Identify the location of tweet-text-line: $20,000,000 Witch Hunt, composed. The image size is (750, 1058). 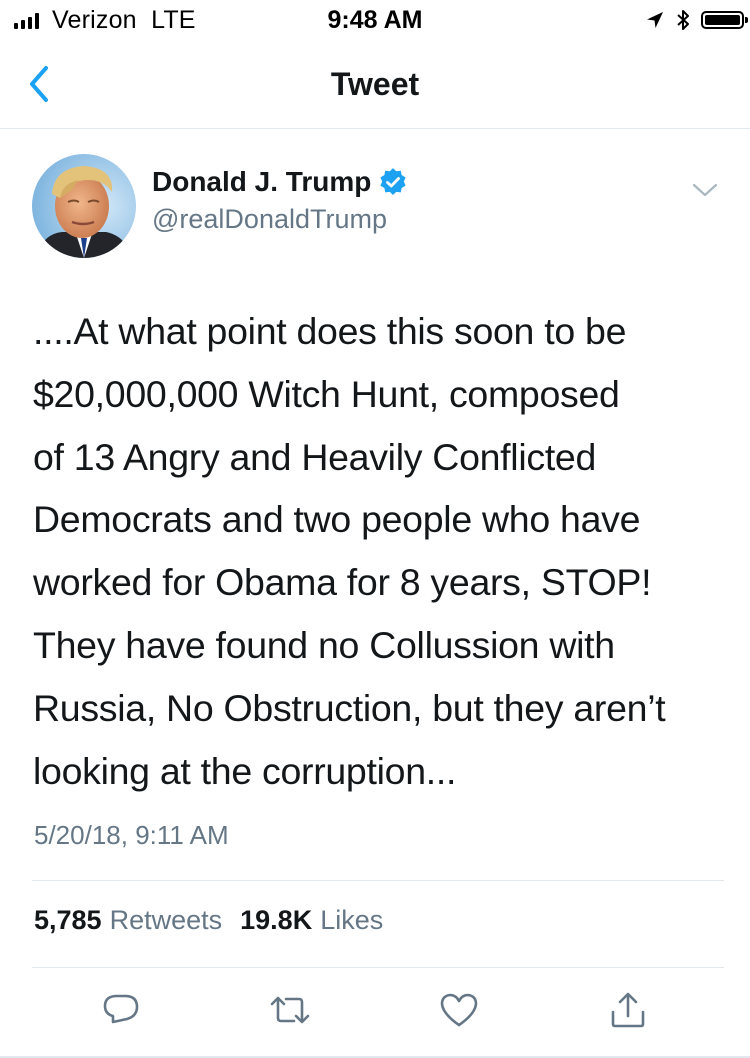
(326, 393).